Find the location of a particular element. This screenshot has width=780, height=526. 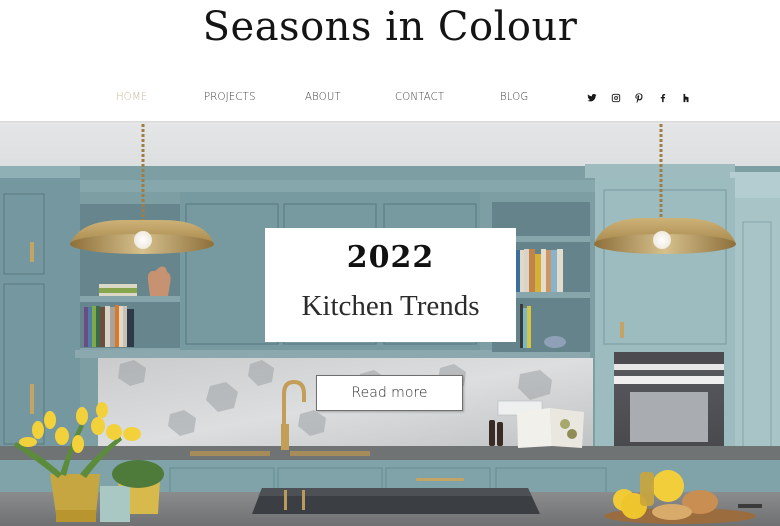

nav-item-home: HOME is located at coordinates (131, 96).